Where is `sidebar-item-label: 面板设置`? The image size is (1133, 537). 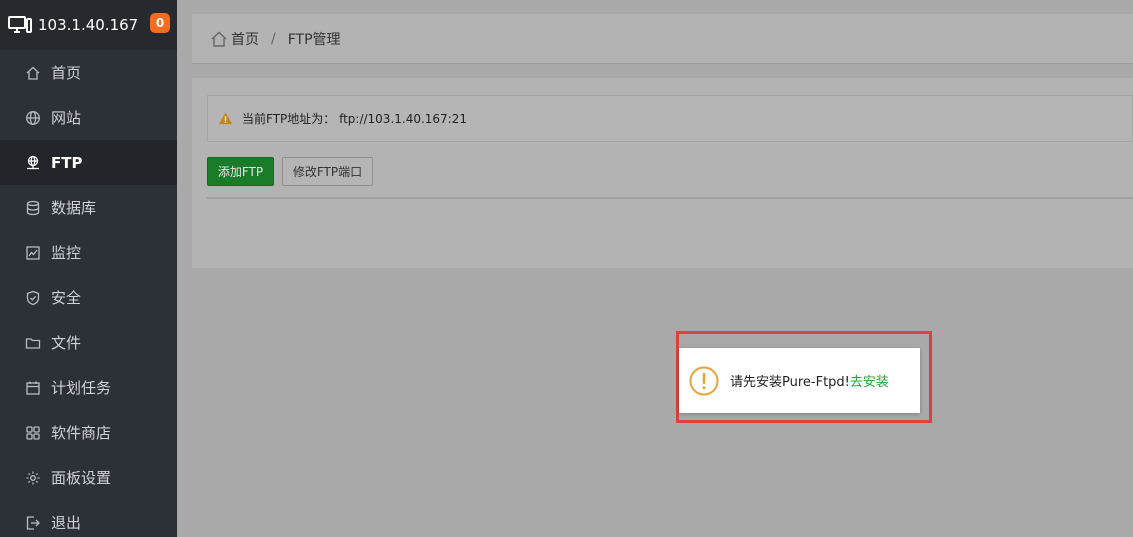
sidebar-item-label: 面板设置 is located at coordinates (81, 478).